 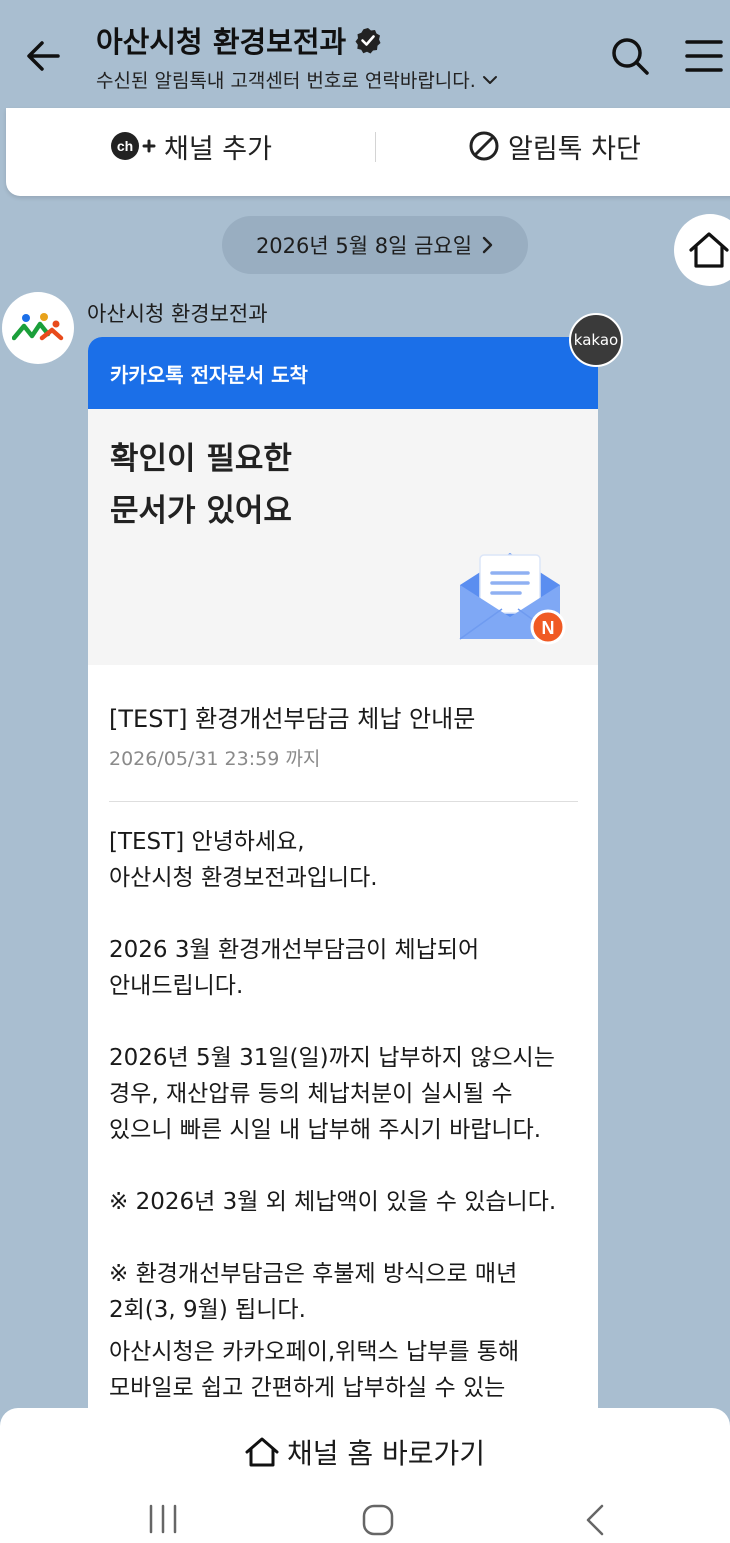 I want to click on action-divider, so click(x=375, y=147).